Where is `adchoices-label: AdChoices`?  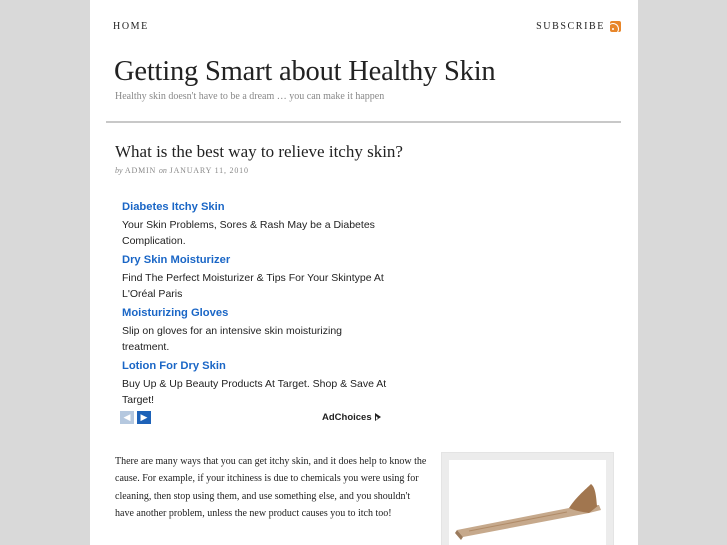 adchoices-label: AdChoices is located at coordinates (347, 417).